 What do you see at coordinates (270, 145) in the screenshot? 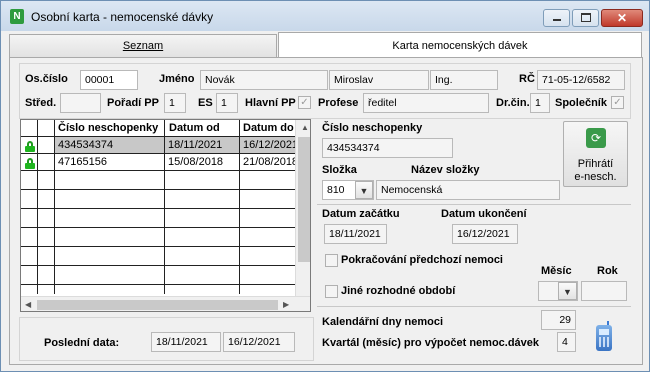
I see `row-datum-do: 16/12/2021` at bounding box center [270, 145].